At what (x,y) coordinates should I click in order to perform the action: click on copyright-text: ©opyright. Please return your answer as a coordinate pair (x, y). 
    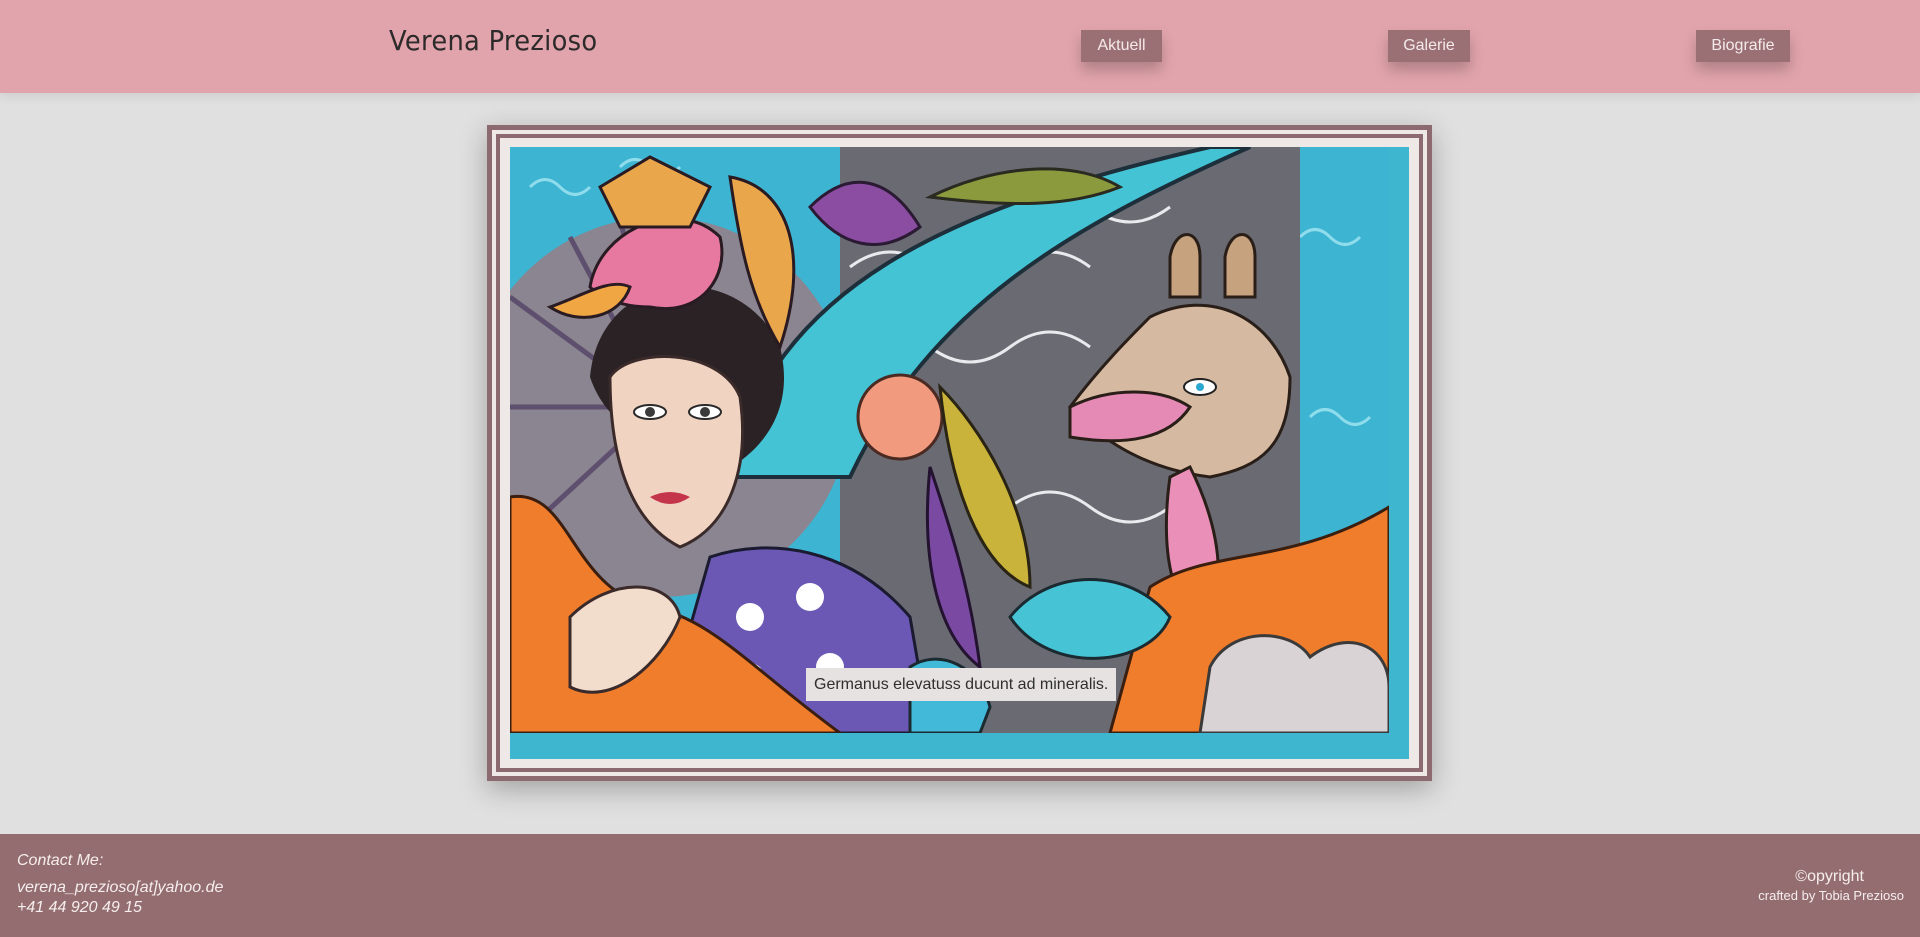
    Looking at the image, I should click on (1829, 876).